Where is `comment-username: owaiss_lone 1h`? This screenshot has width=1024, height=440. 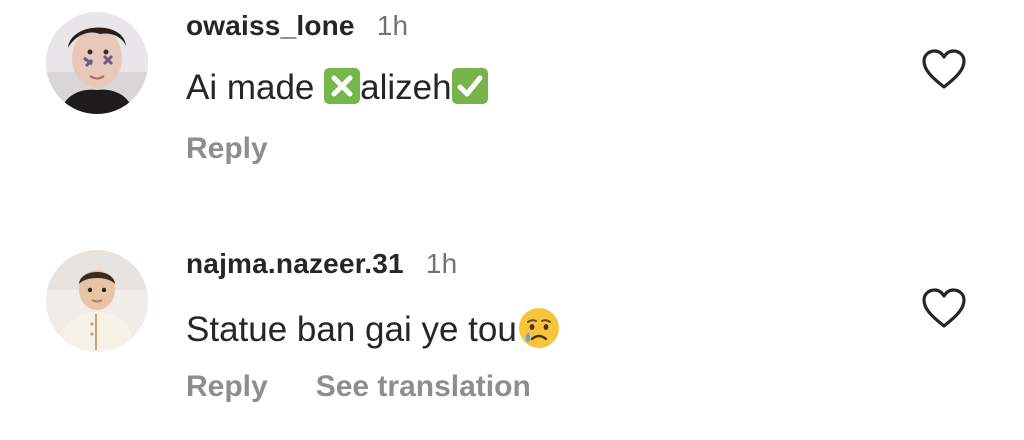 comment-username: owaiss_lone 1h is located at coordinates (297, 26).